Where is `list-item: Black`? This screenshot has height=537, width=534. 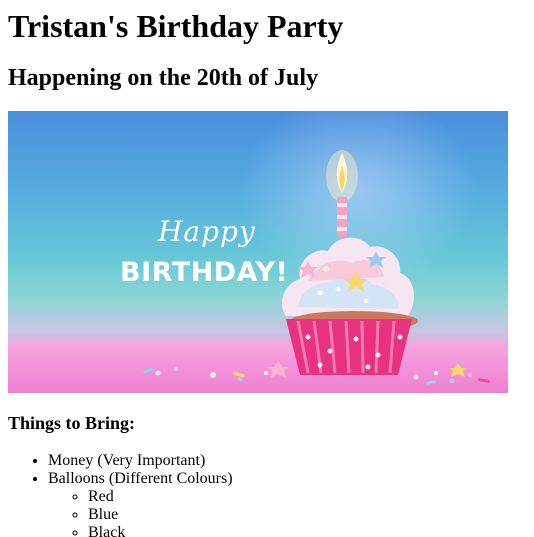 list-item: Black is located at coordinates (307, 530).